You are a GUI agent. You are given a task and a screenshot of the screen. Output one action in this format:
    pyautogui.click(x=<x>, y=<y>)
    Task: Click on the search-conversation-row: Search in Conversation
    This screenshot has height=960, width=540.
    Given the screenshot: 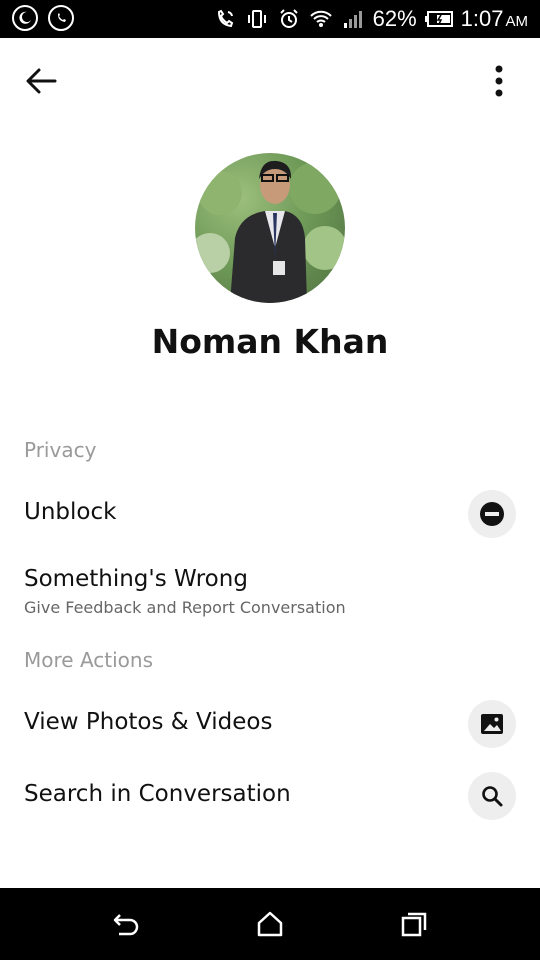 What is the action you would take?
    pyautogui.click(x=270, y=796)
    